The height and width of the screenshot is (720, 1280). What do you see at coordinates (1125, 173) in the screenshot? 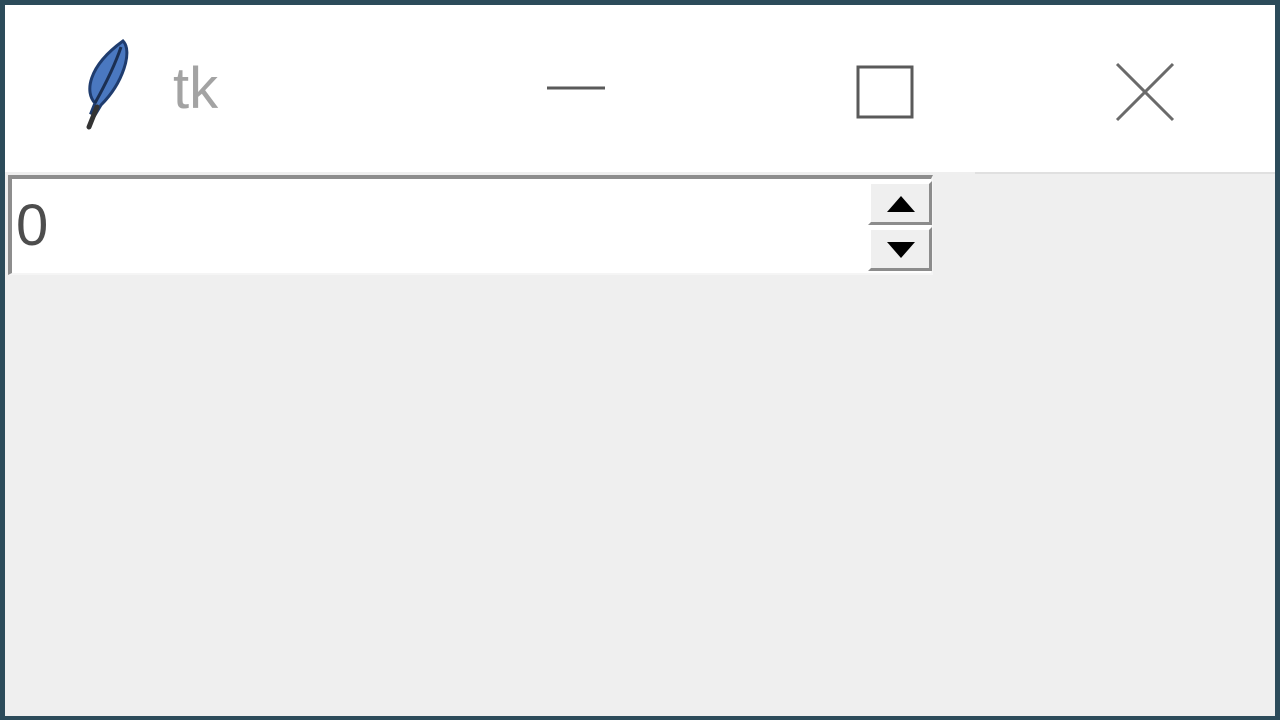
I see `divider` at bounding box center [1125, 173].